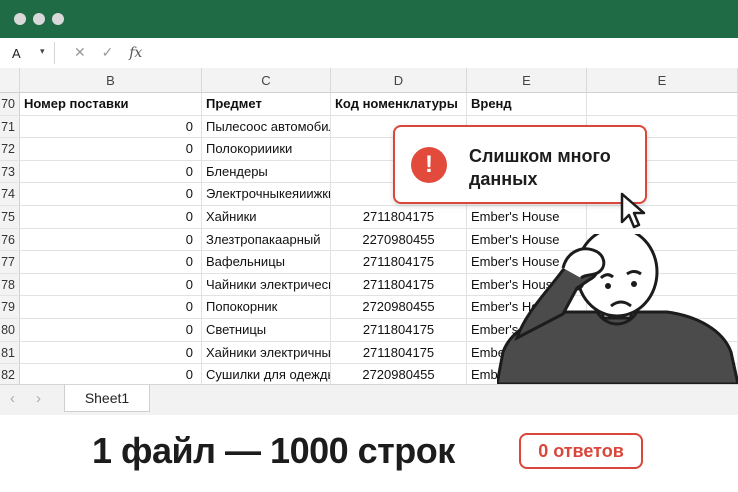  What do you see at coordinates (111, 80) in the screenshot?
I see `column-header-b: B` at bounding box center [111, 80].